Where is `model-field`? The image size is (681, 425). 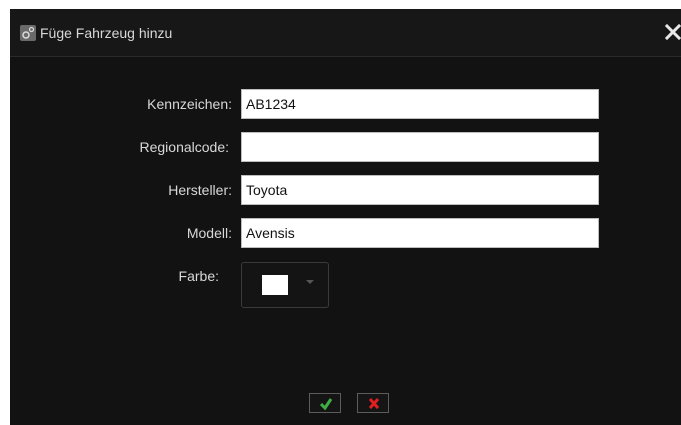
model-field is located at coordinates (420, 233).